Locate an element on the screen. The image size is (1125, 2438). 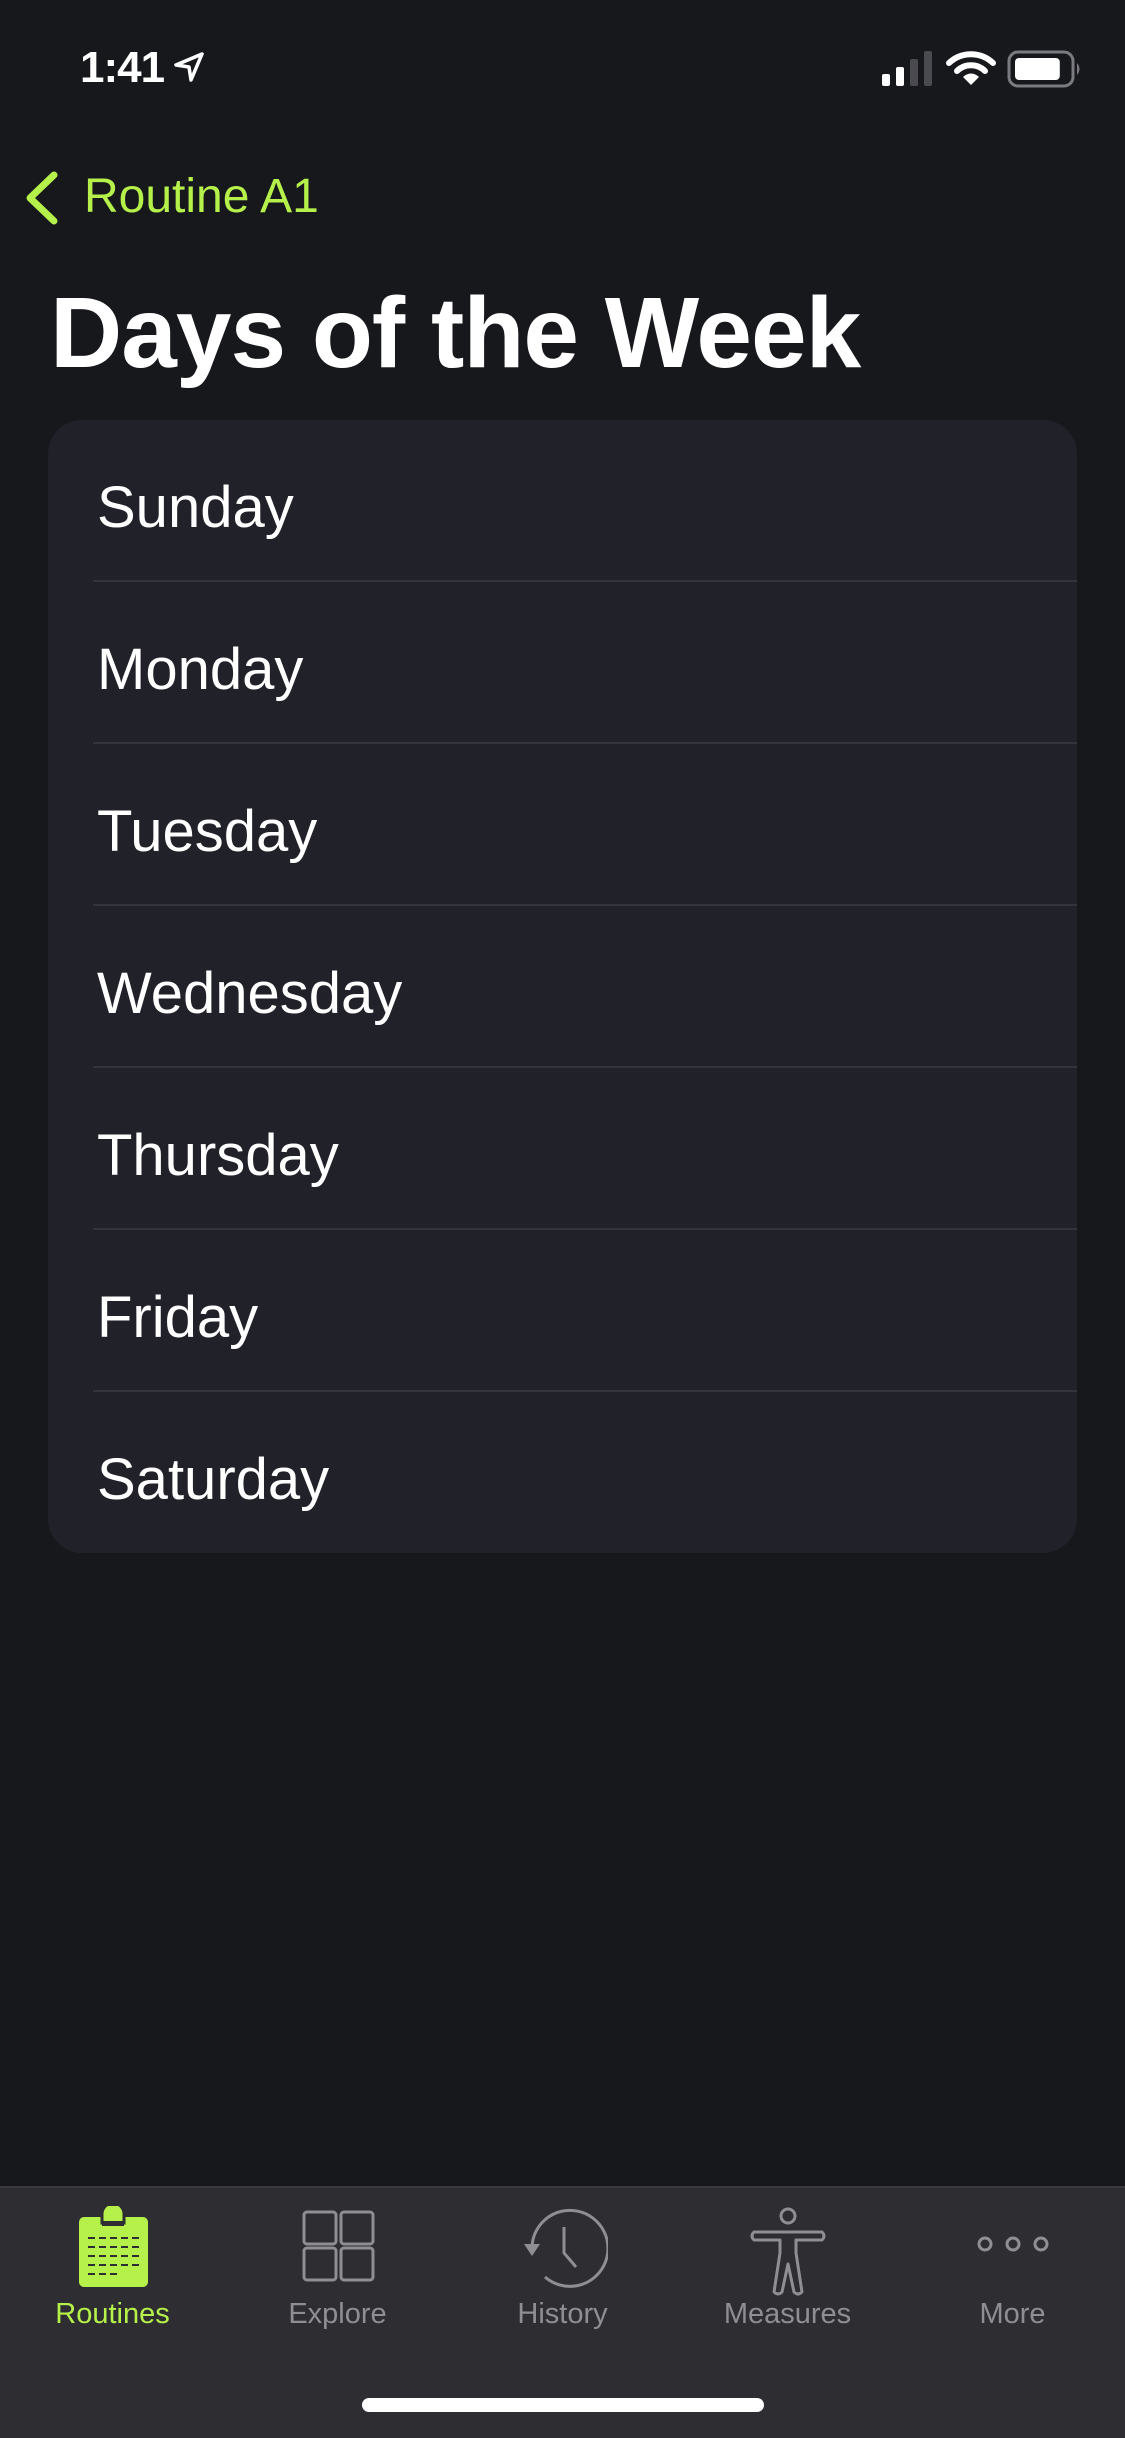
grid-icon is located at coordinates (338, 2246).